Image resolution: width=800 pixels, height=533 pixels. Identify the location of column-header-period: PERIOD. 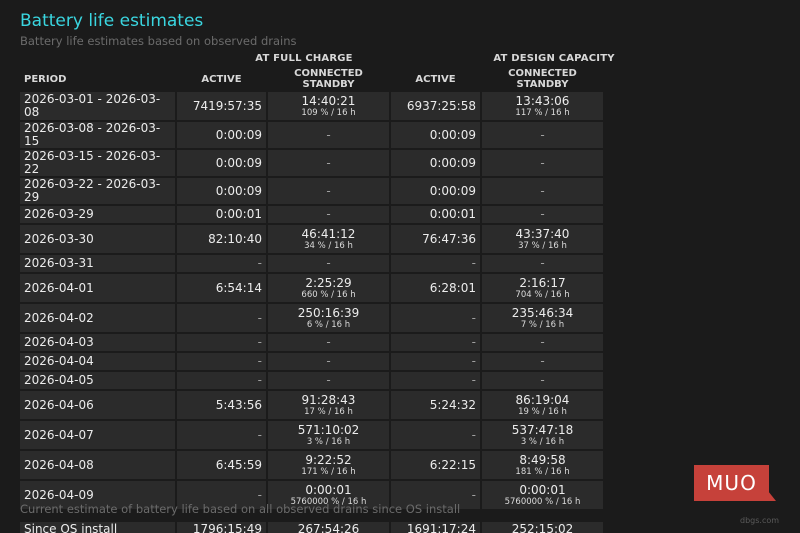
(45, 79).